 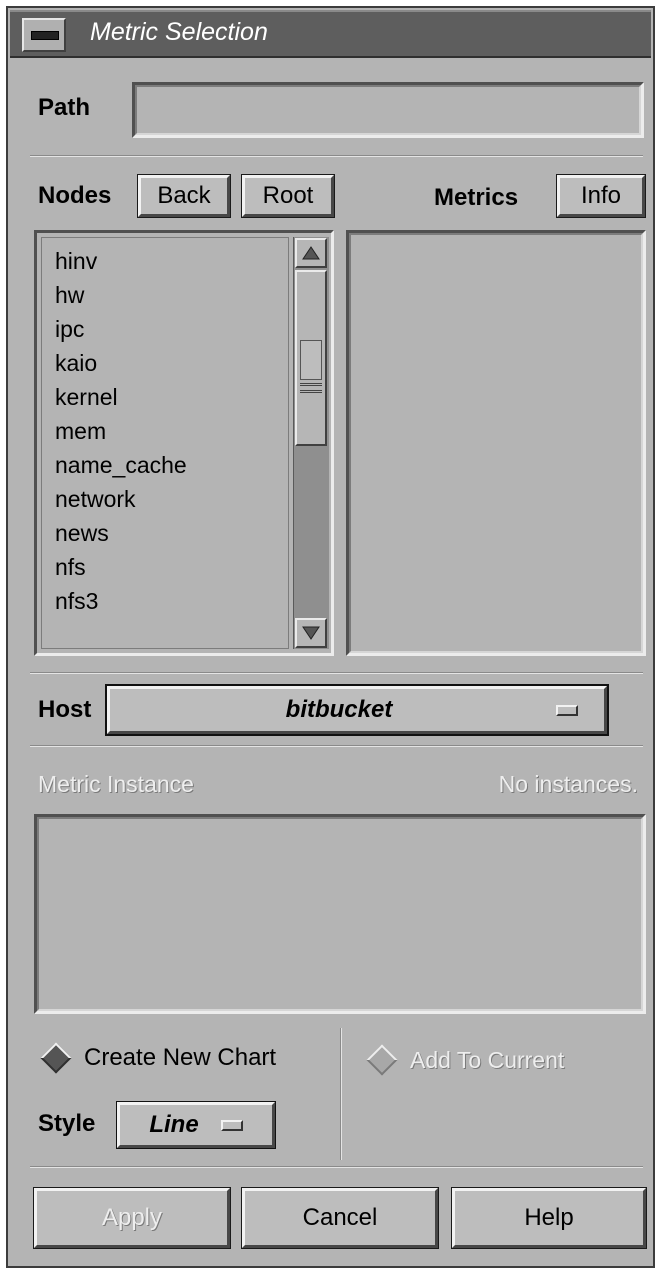 I want to click on list-item: hinv, so click(x=171, y=261).